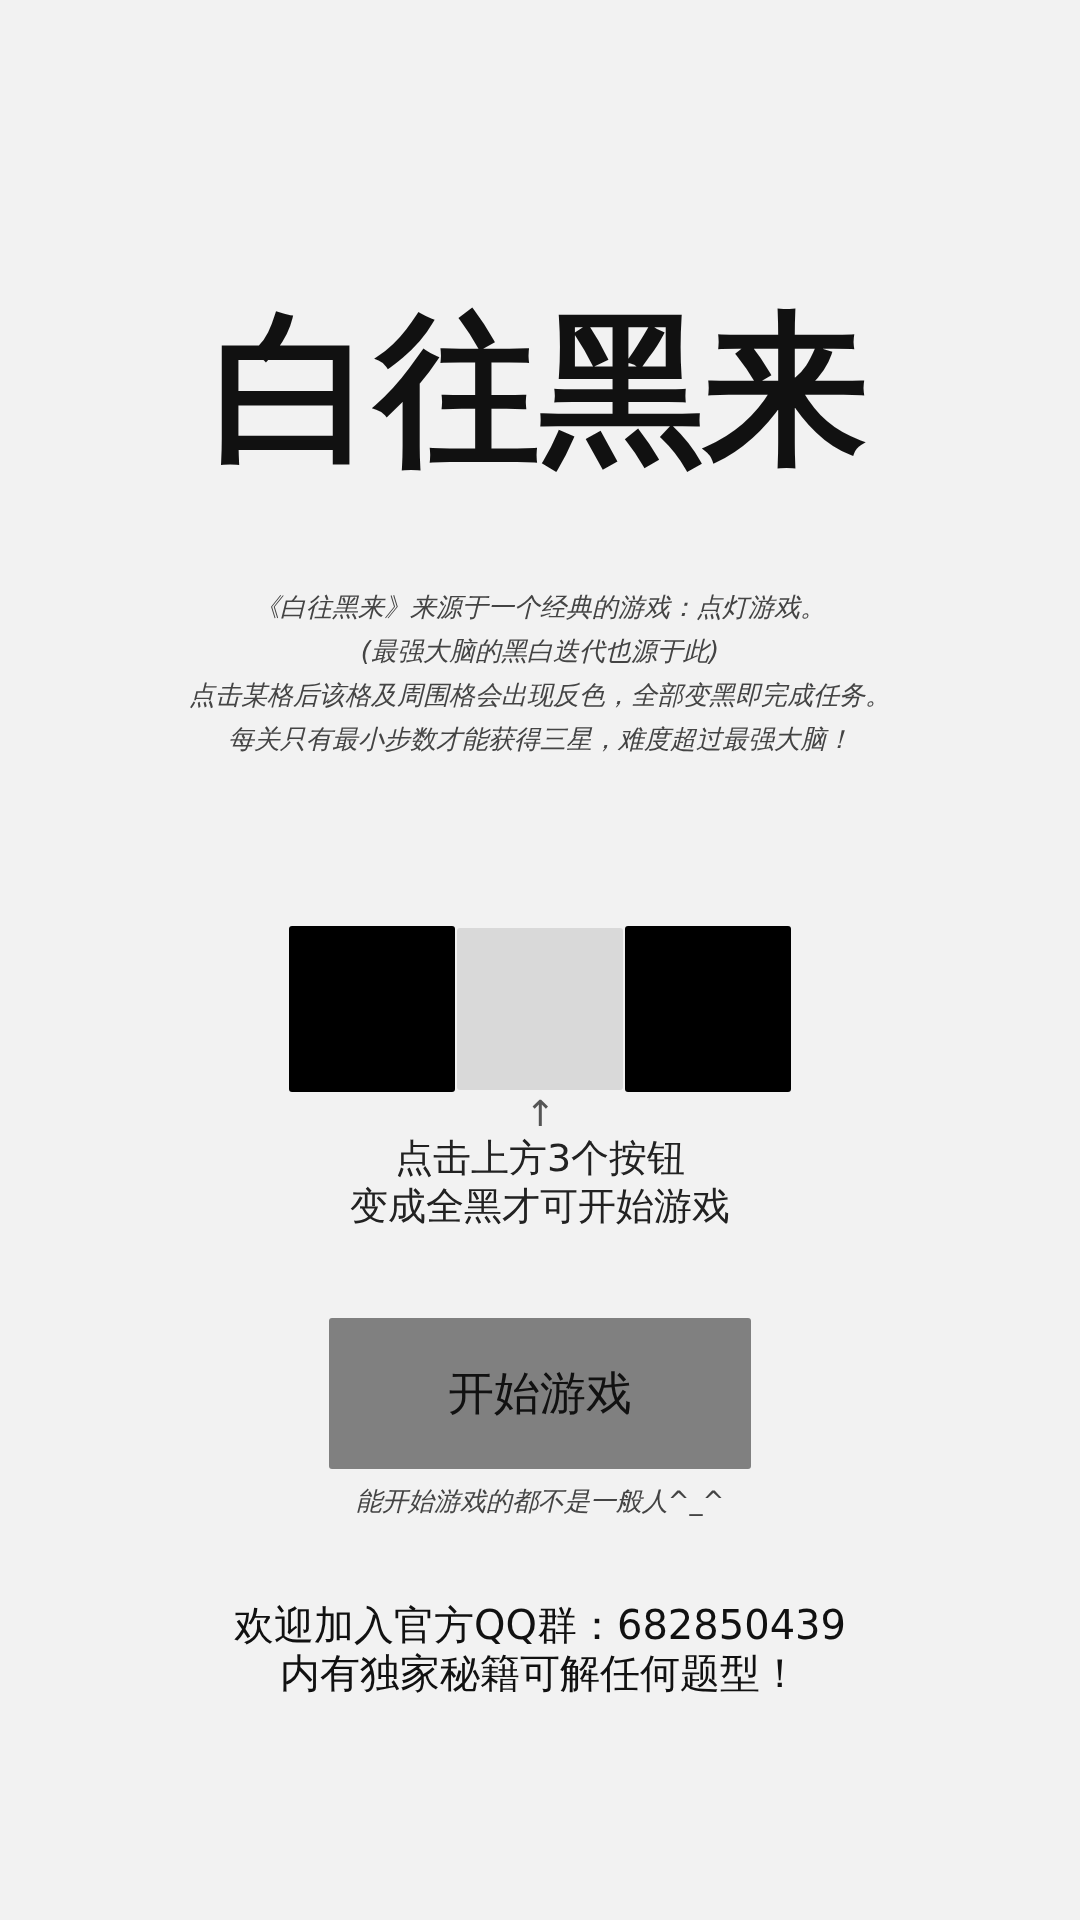 The height and width of the screenshot is (1920, 1080). Describe the element at coordinates (540, 1501) in the screenshot. I see `caption-text: 能开始游戏的都不是一般人^_^` at that location.